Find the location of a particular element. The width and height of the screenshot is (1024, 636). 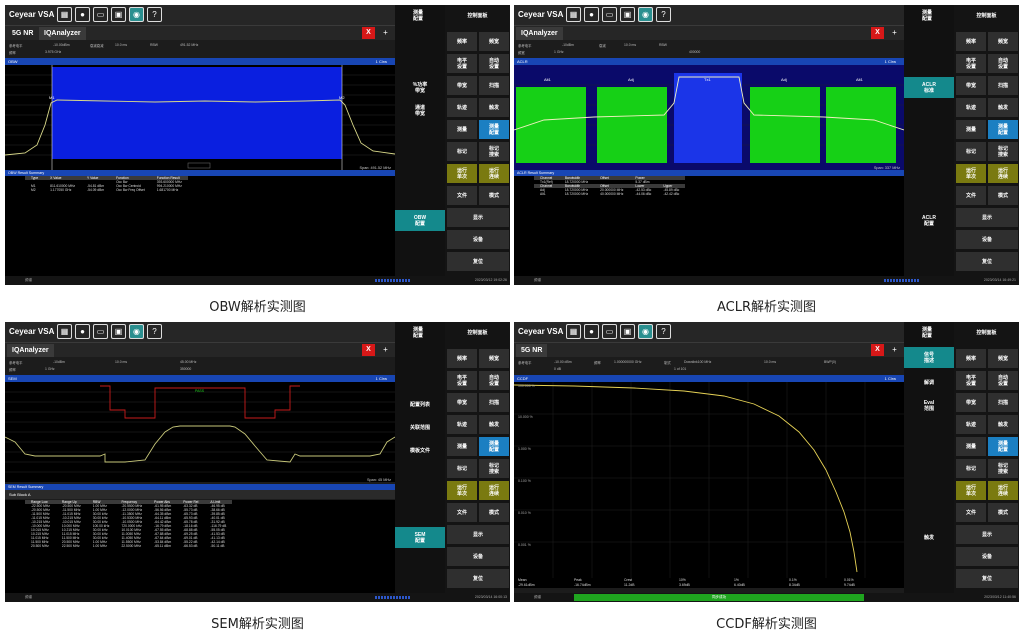

side-template-file: 模板文件 is located at coordinates (420, 450).